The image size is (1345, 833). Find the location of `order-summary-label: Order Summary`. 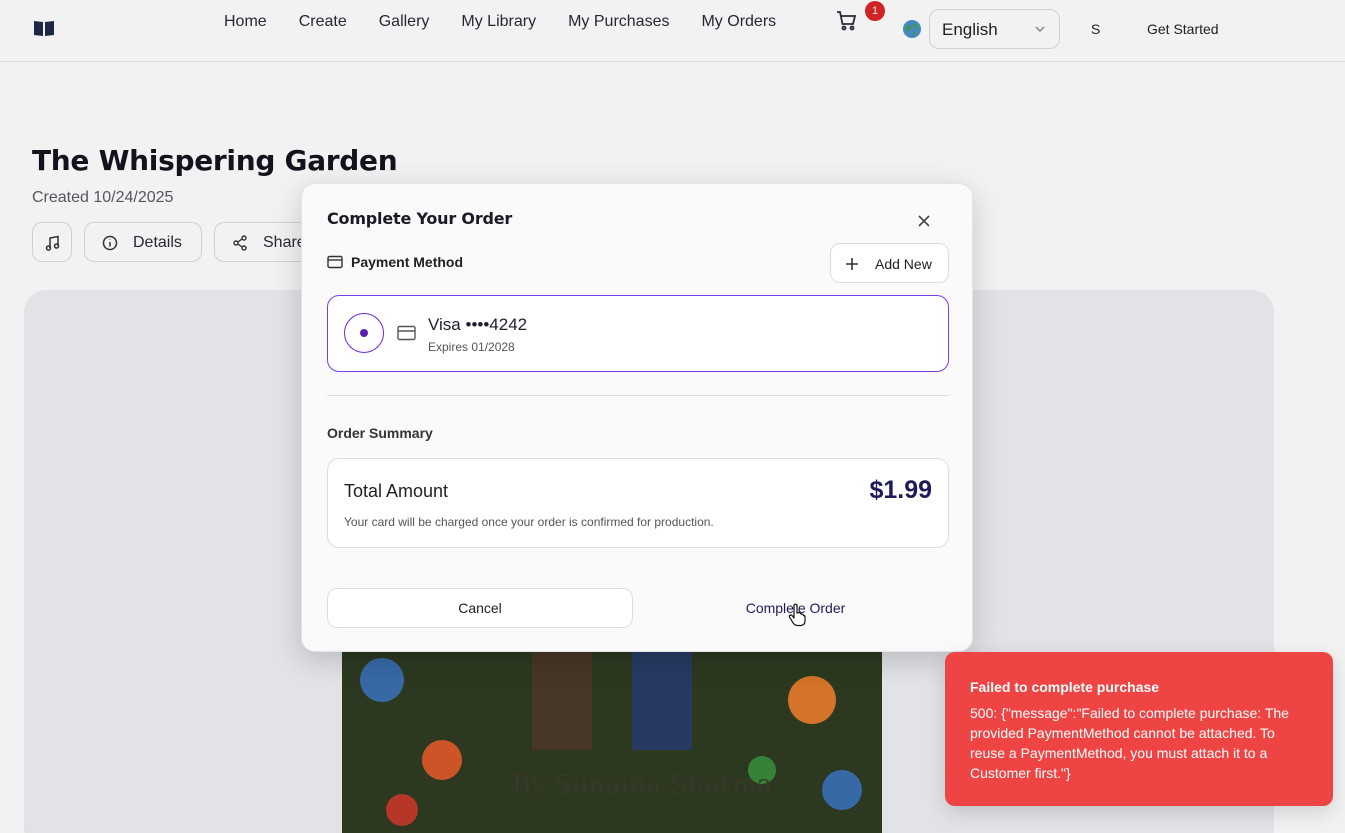

order-summary-label: Order Summary is located at coordinates (380, 433).